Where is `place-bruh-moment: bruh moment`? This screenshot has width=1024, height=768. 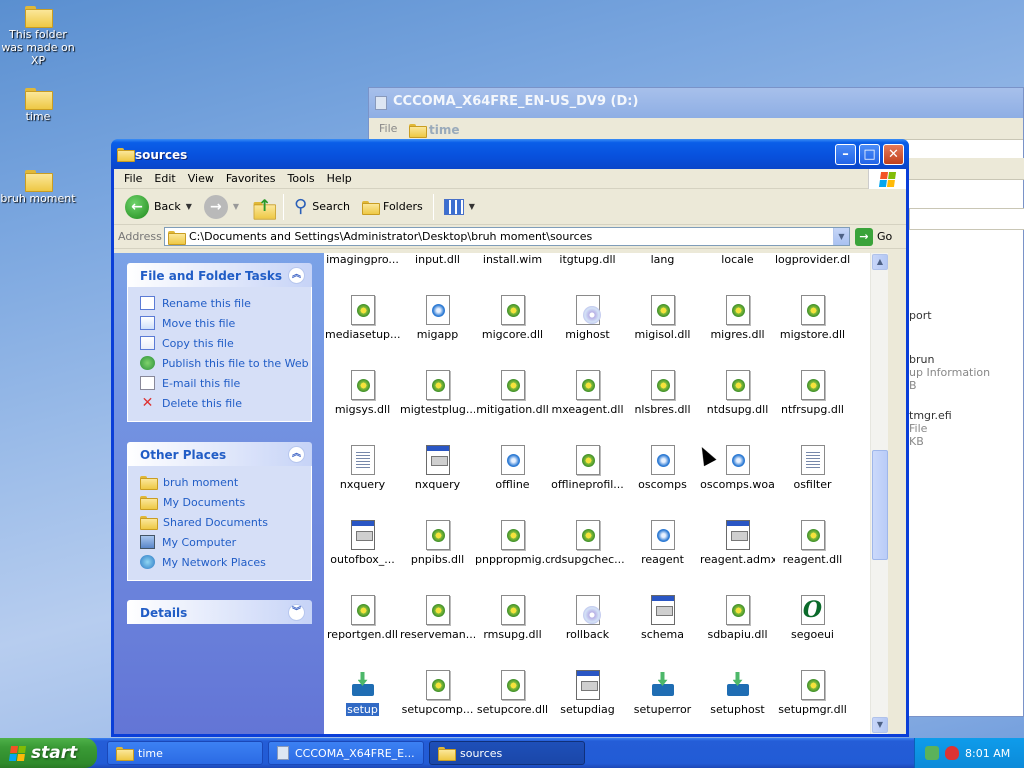 place-bruh-moment: bruh moment is located at coordinates (225, 482).